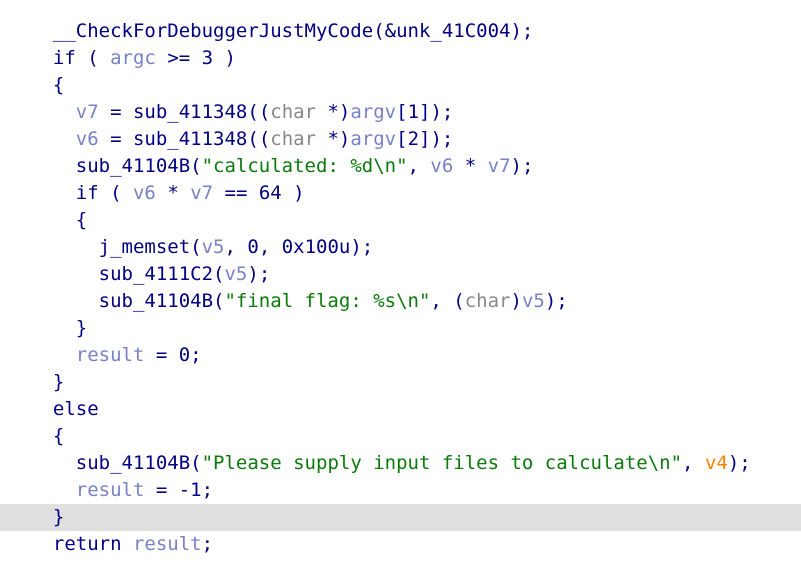  I want to click on code-token: __CheckForDebuggerJustMyCode, so click(213, 31).